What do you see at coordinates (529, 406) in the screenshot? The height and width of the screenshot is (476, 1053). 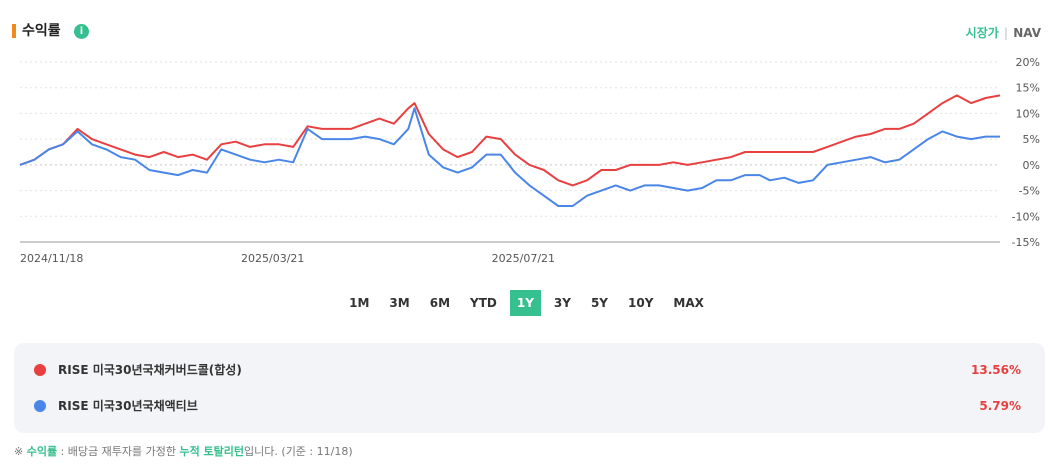 I see `legend-row-active: RISE 미국30년국채액티브 5.79%` at bounding box center [529, 406].